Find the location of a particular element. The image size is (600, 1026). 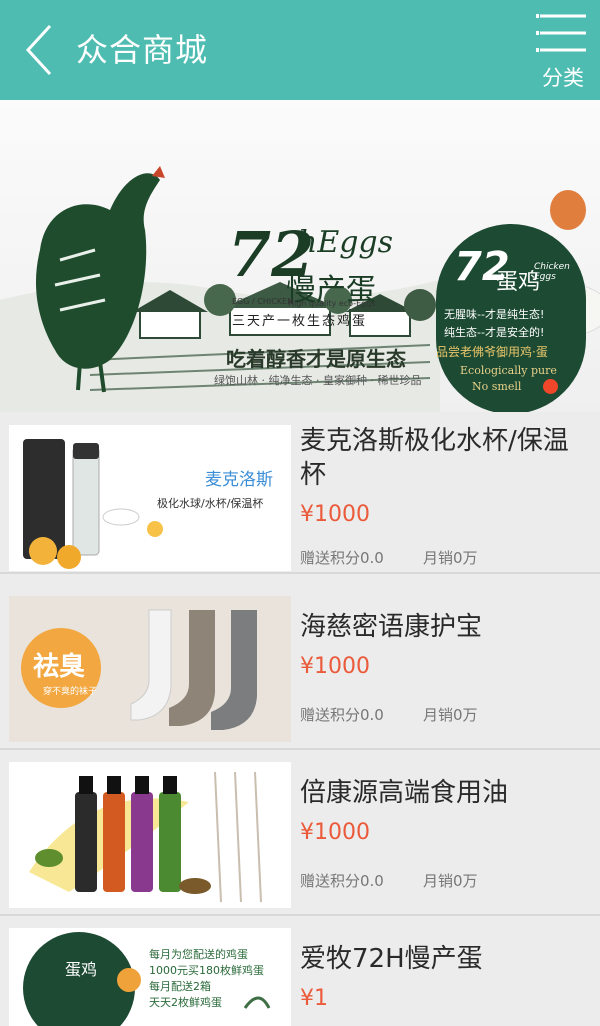

product-name: 海慈密语康护宝 is located at coordinates (445, 627).